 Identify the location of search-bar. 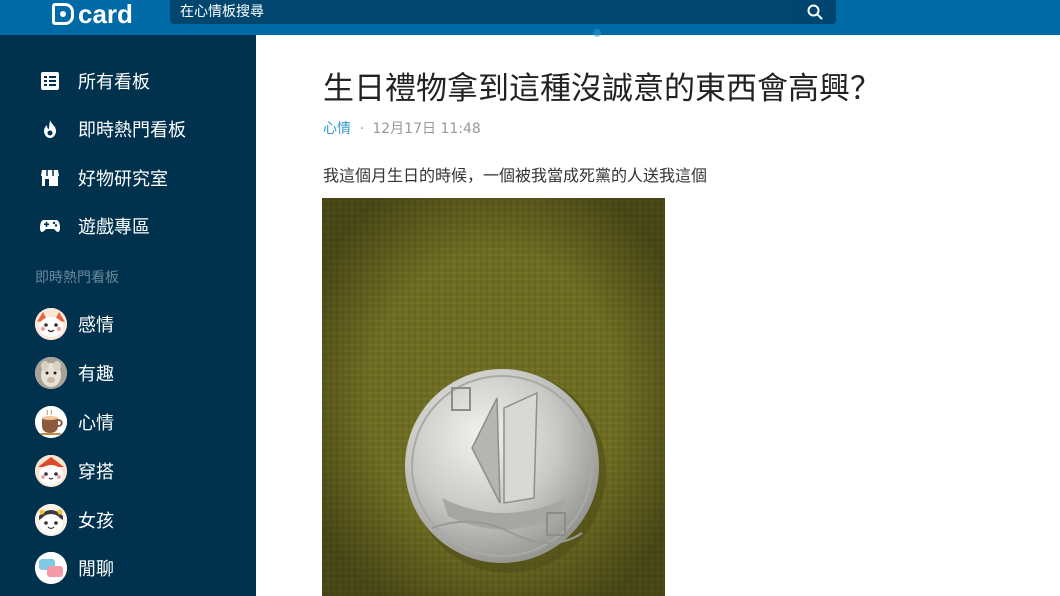
(503, 12).